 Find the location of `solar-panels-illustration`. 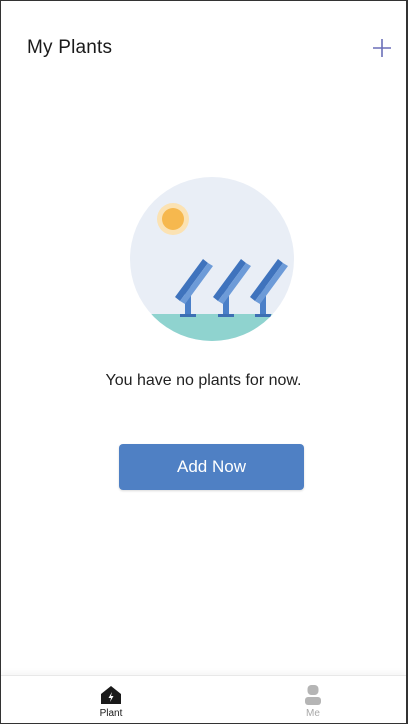

solar-panels-illustration is located at coordinates (212, 259).